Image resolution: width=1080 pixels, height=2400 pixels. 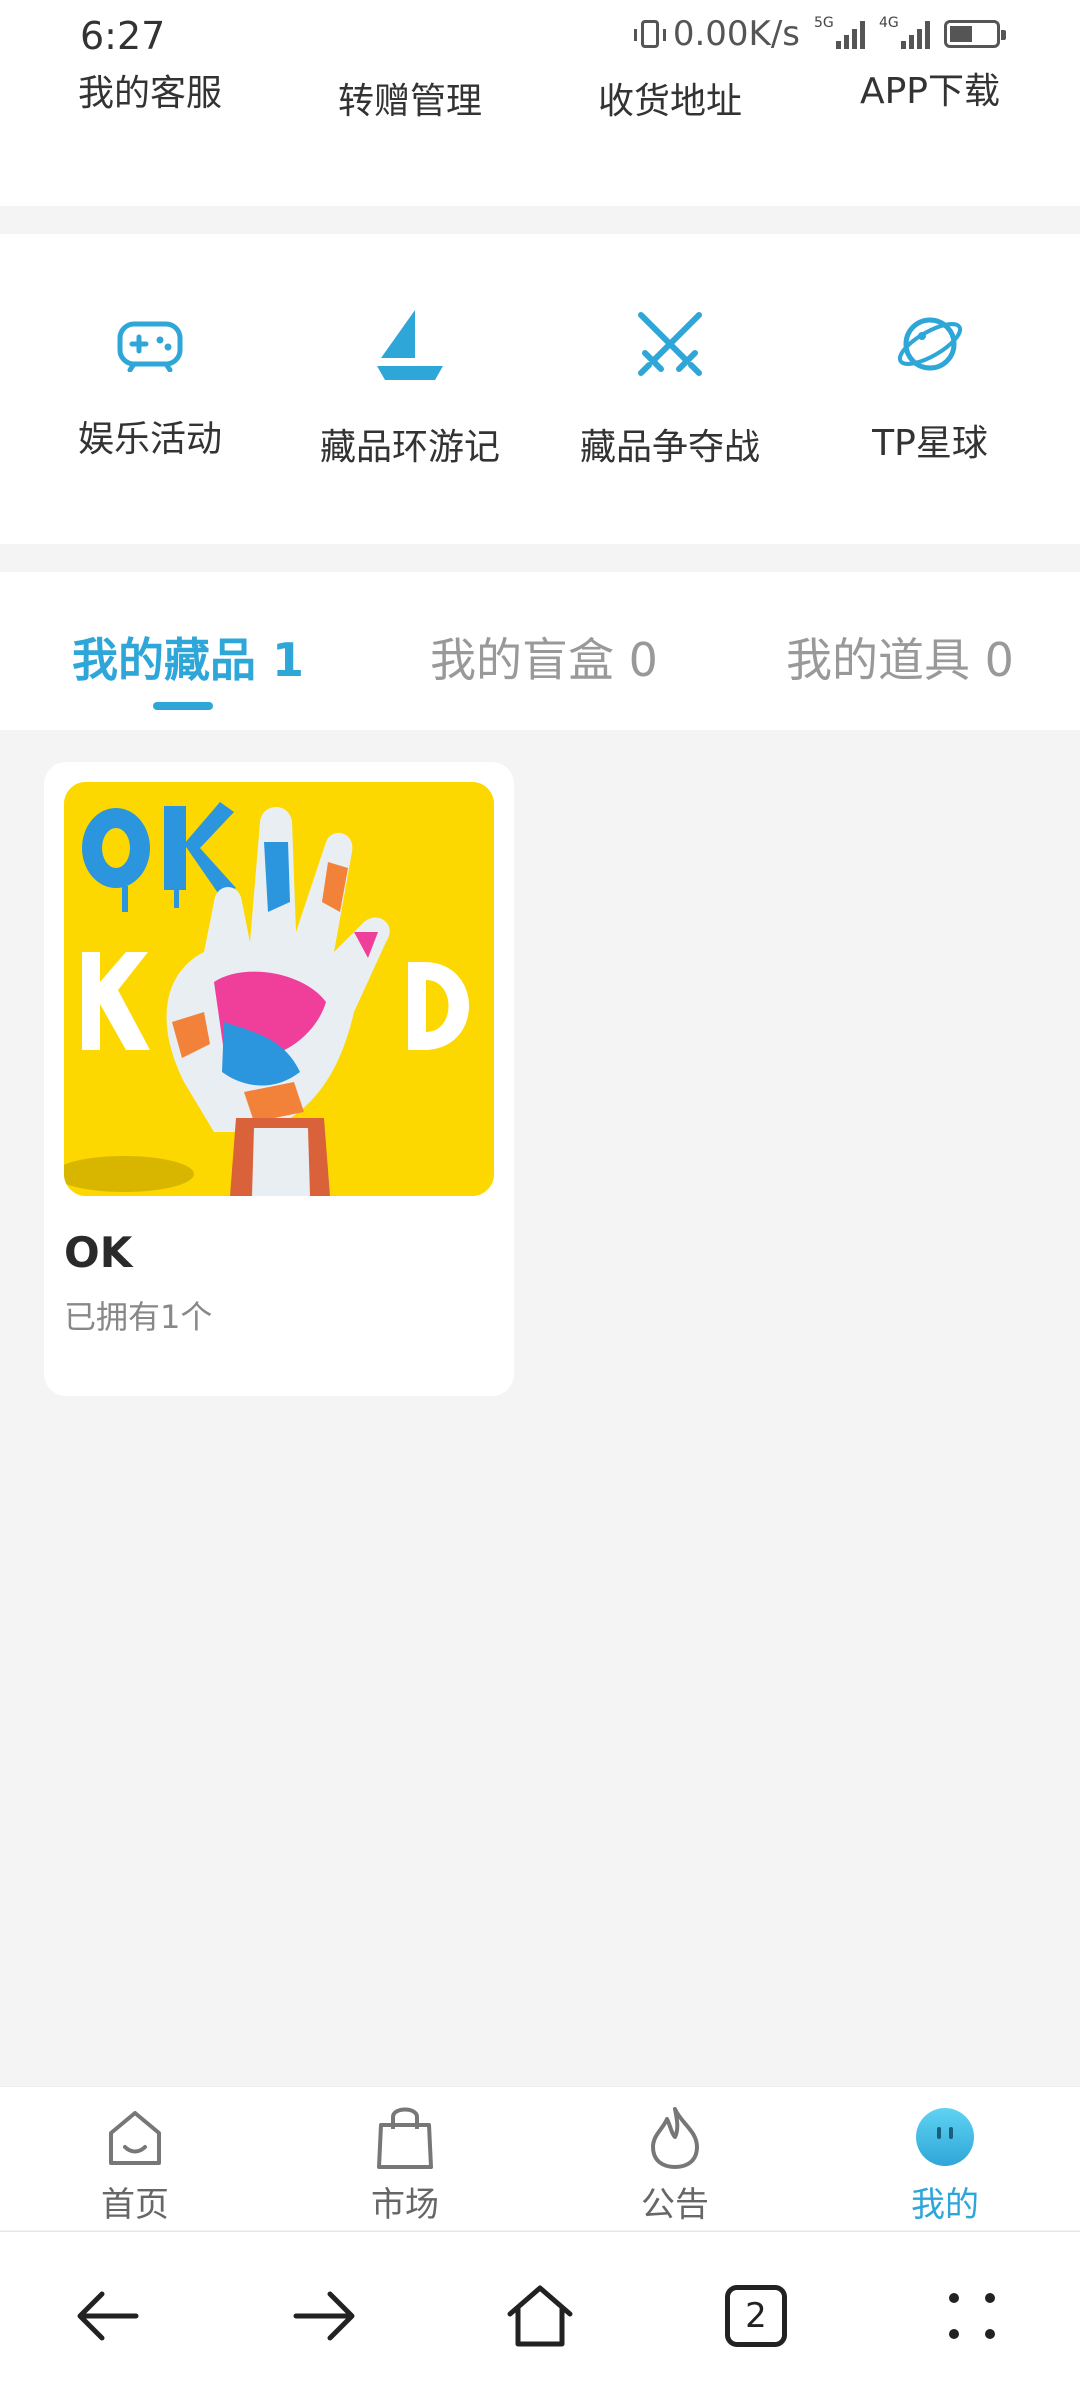 I want to click on quick-link-transfer-management: 转赠管理, so click(x=410, y=98).